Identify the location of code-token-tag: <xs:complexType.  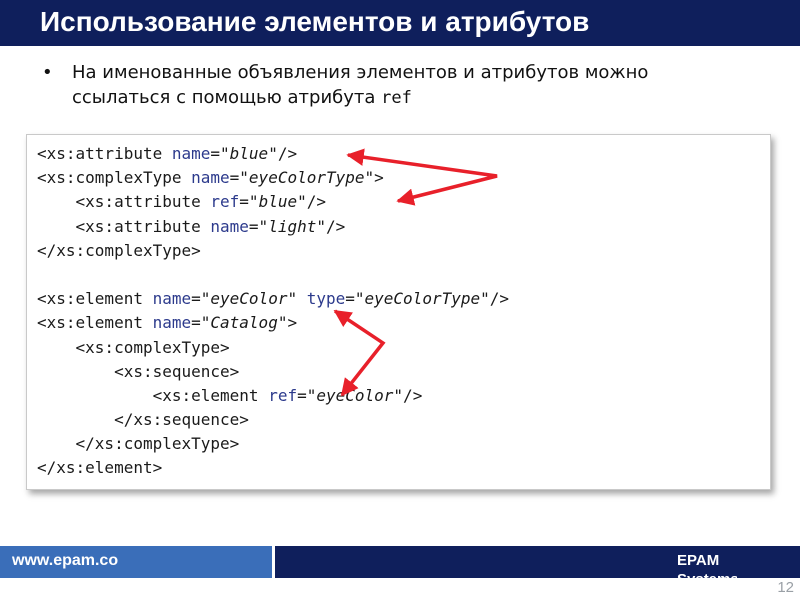
(114, 178).